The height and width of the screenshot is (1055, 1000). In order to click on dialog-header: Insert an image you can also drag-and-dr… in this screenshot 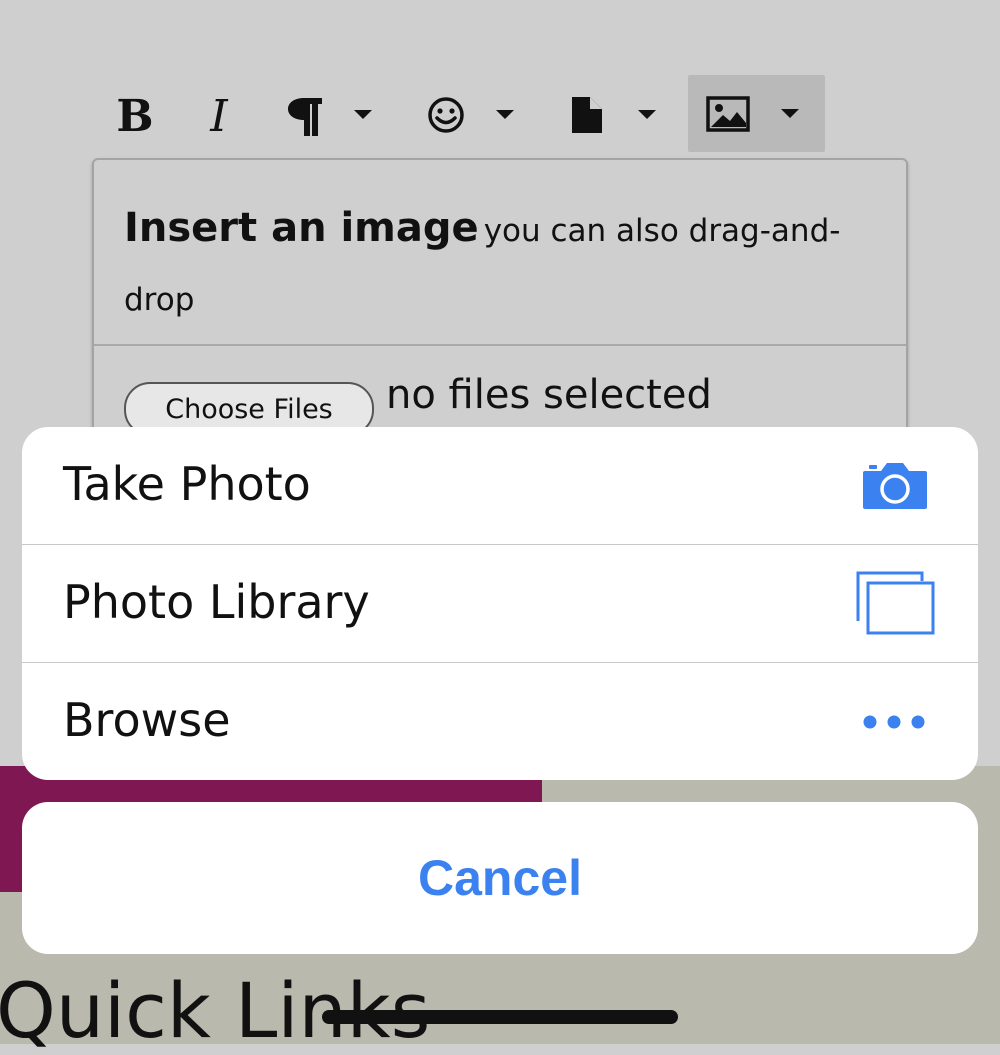, I will do `click(504, 266)`.